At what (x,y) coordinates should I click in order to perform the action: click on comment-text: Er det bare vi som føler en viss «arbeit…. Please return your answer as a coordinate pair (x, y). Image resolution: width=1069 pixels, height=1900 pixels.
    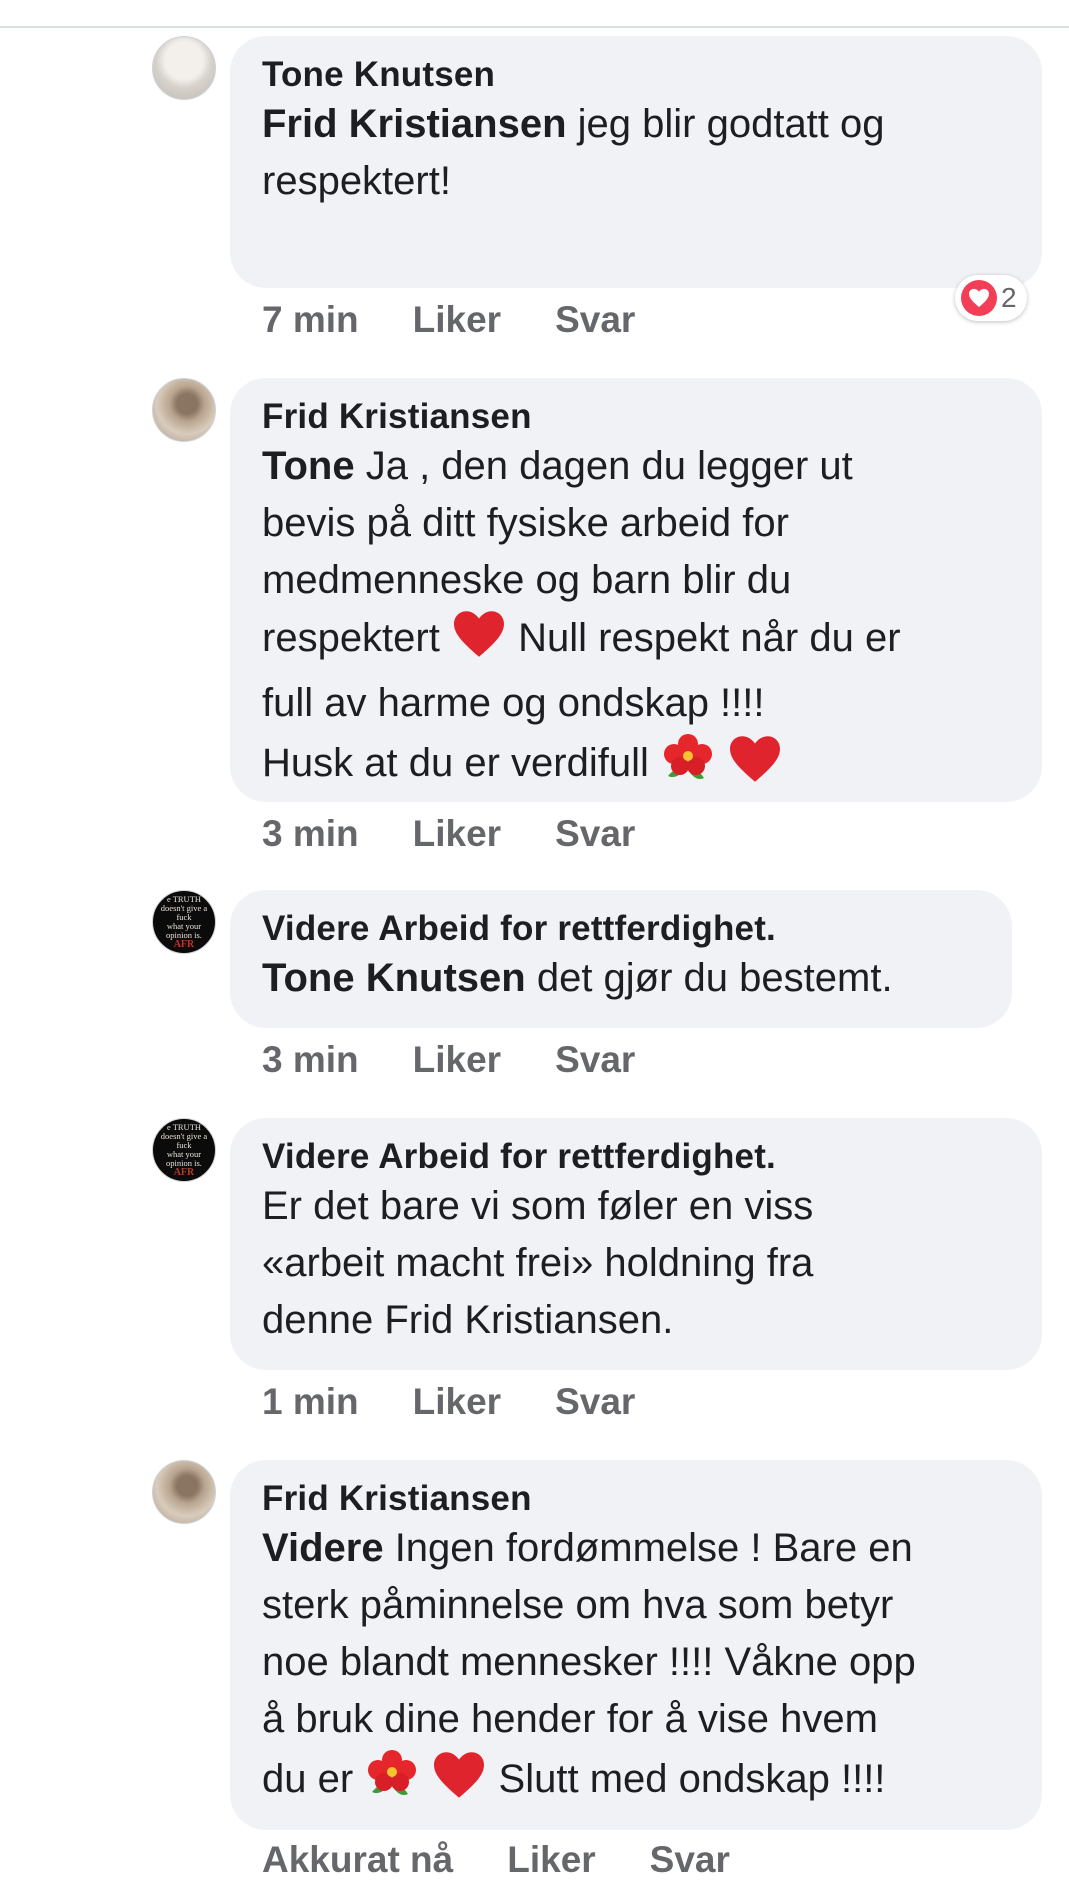
    Looking at the image, I should click on (637, 1263).